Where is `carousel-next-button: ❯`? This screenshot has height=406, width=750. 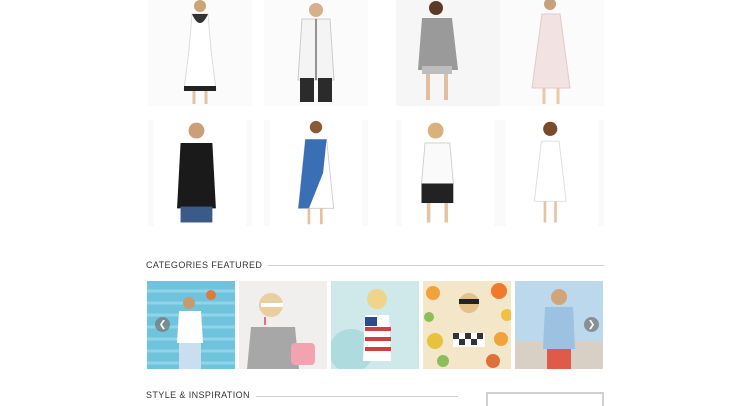
carousel-next-button: ❯ is located at coordinates (591, 324).